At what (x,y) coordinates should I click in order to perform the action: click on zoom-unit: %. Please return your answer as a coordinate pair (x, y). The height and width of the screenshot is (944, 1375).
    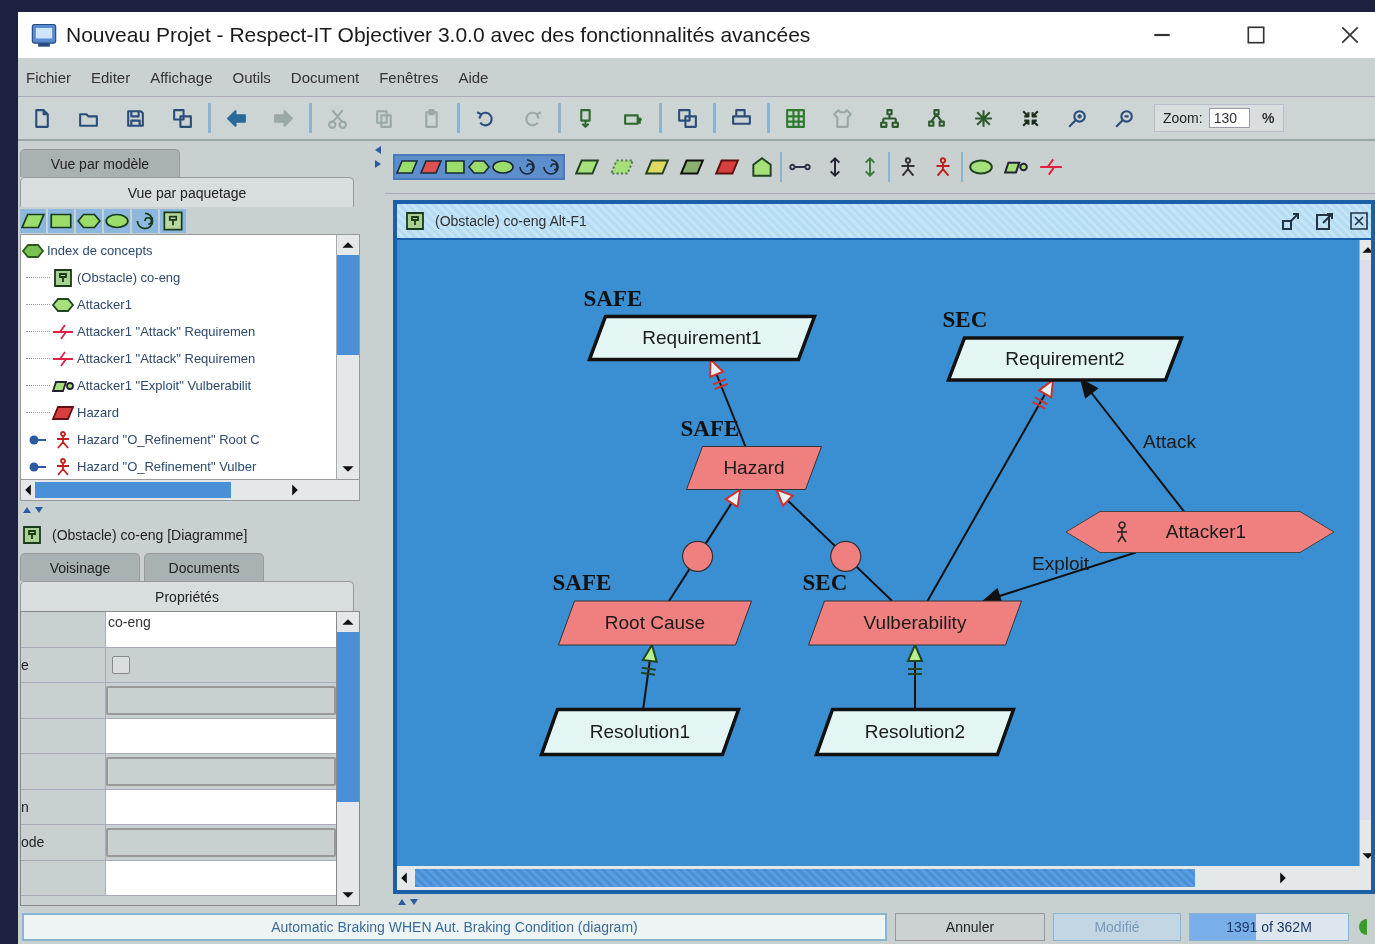
    Looking at the image, I should click on (1268, 118).